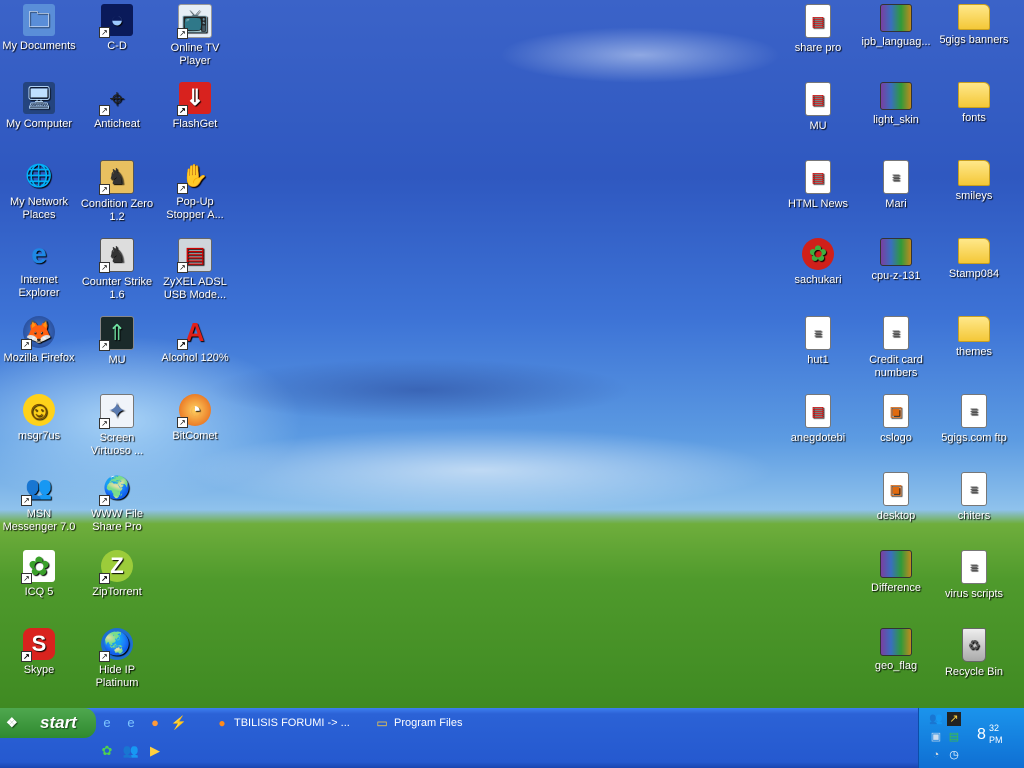  Describe the element at coordinates (896, 496) in the screenshot. I see `desktop-icon-desktop-image: ▣ desktop` at that location.